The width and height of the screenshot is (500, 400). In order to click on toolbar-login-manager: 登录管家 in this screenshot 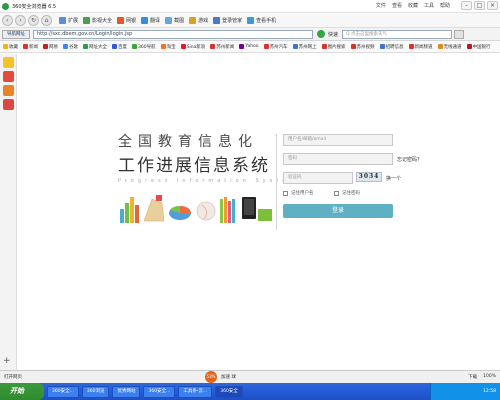, I will do `click(228, 20)`.